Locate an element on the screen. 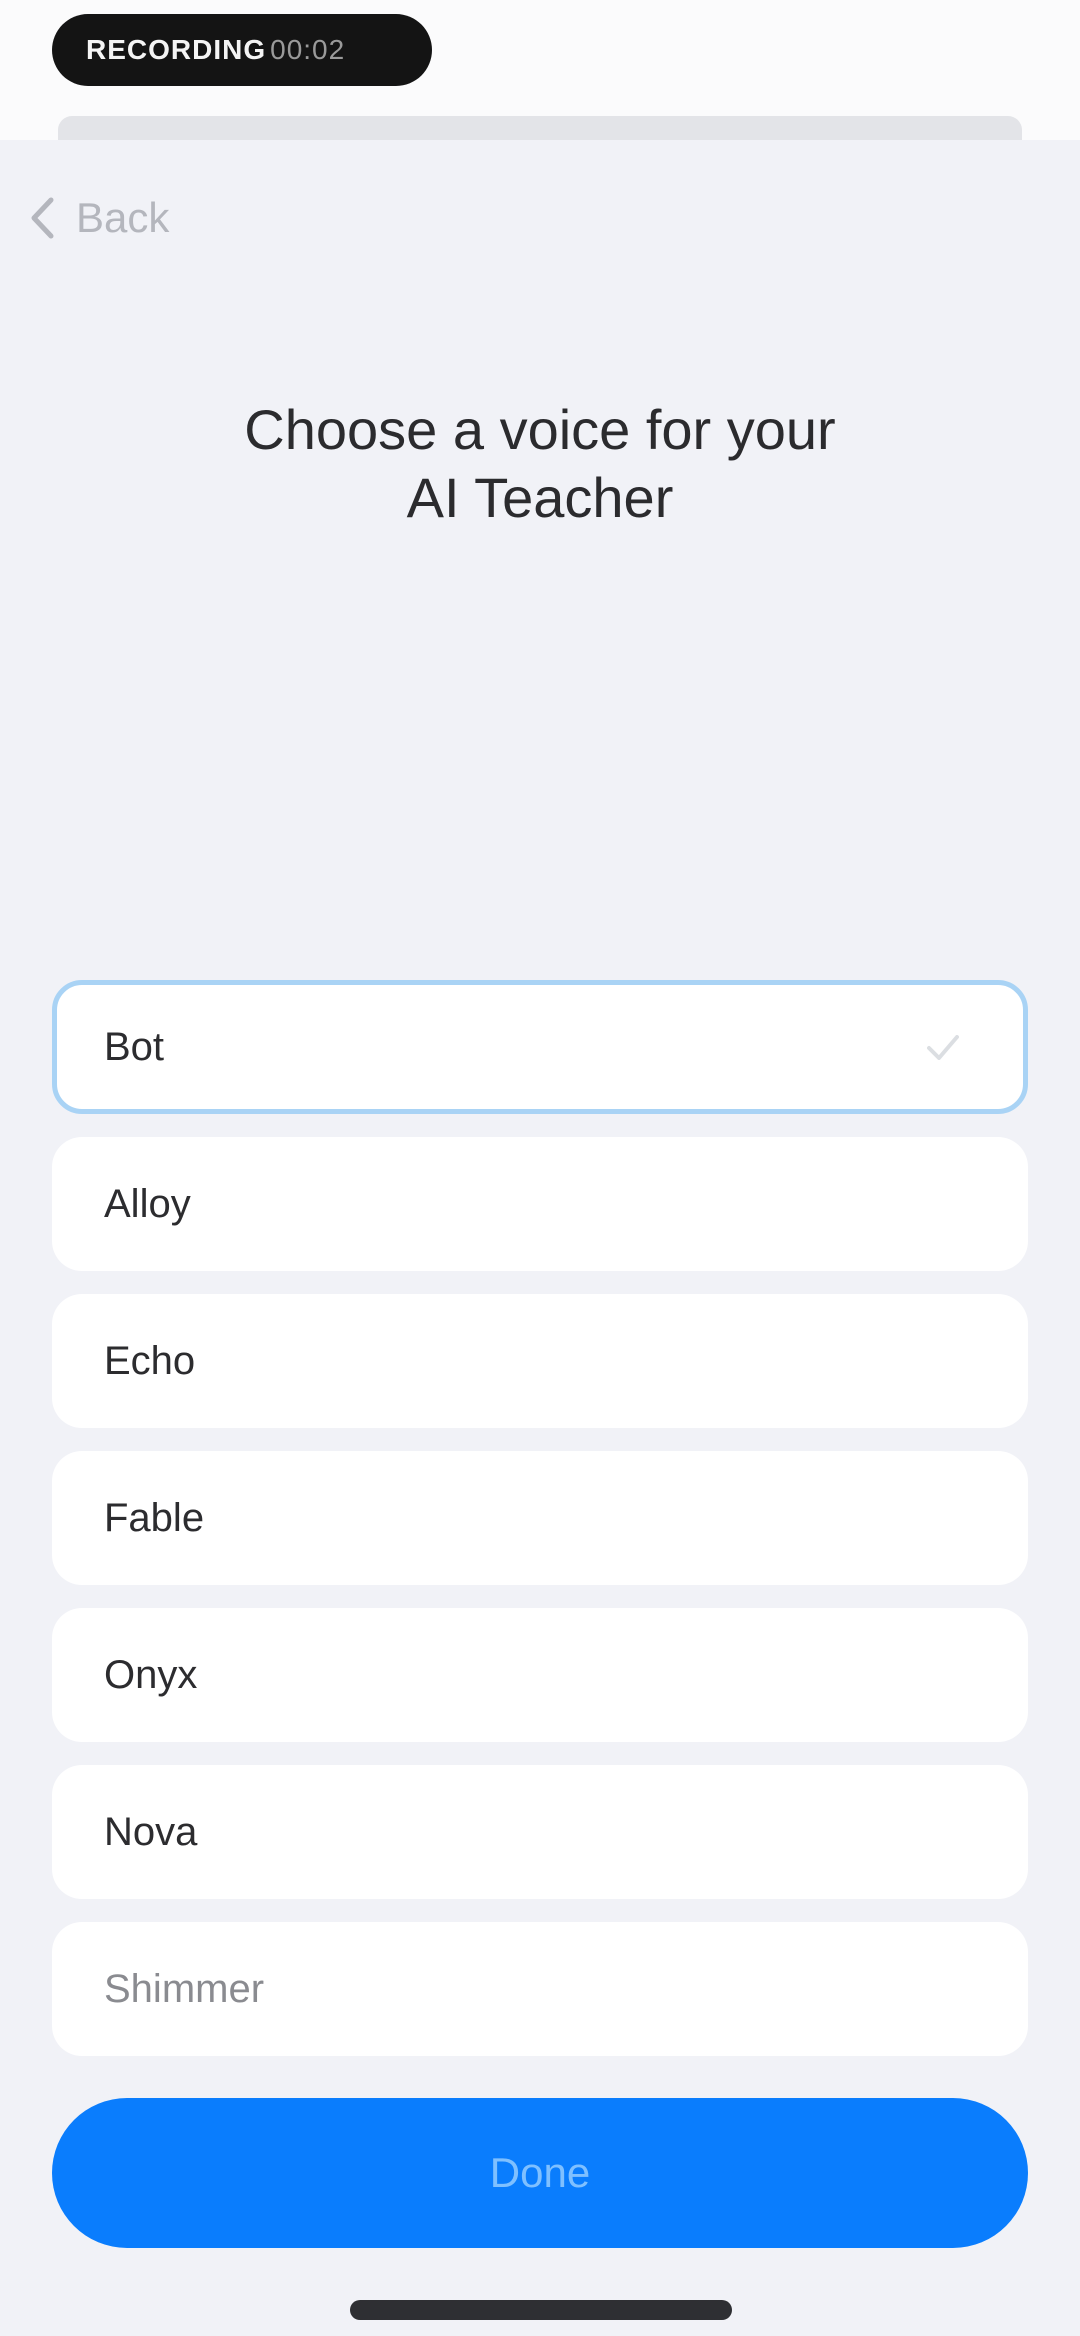 Image resolution: width=1080 pixels, height=2336 pixels. home-indicator is located at coordinates (541, 2310).